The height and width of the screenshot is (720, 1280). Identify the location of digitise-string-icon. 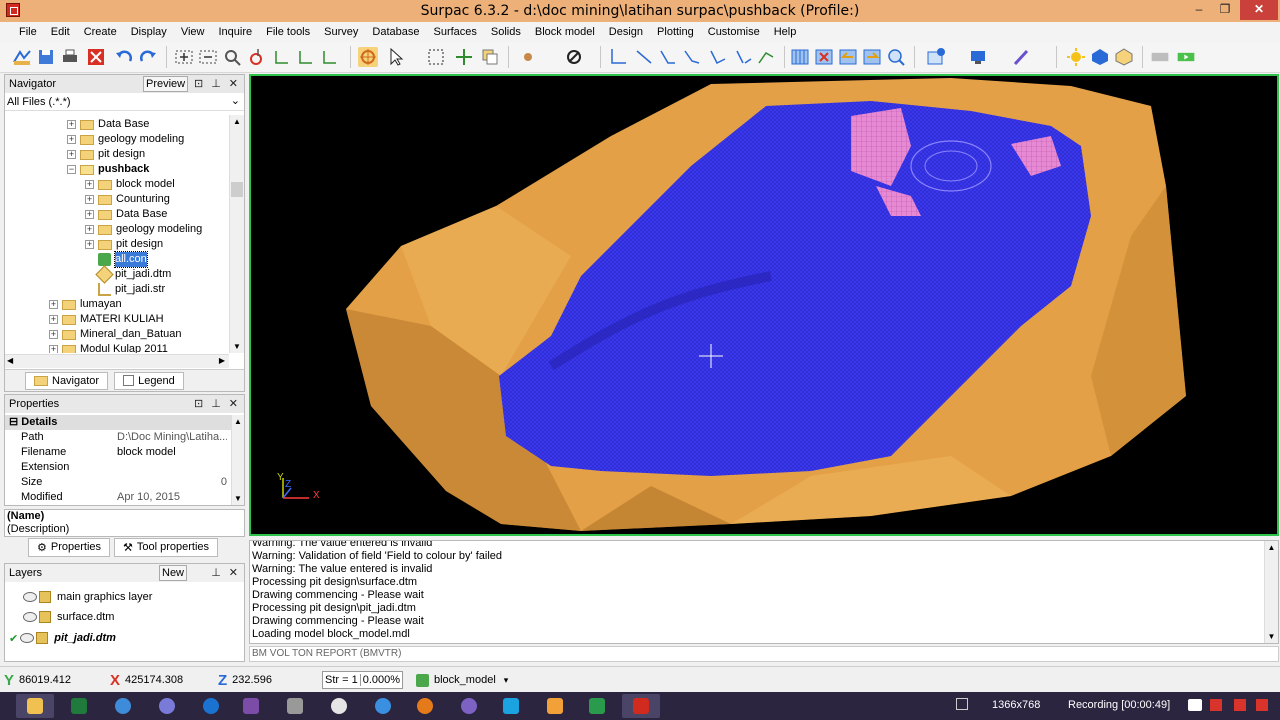
(618, 57).